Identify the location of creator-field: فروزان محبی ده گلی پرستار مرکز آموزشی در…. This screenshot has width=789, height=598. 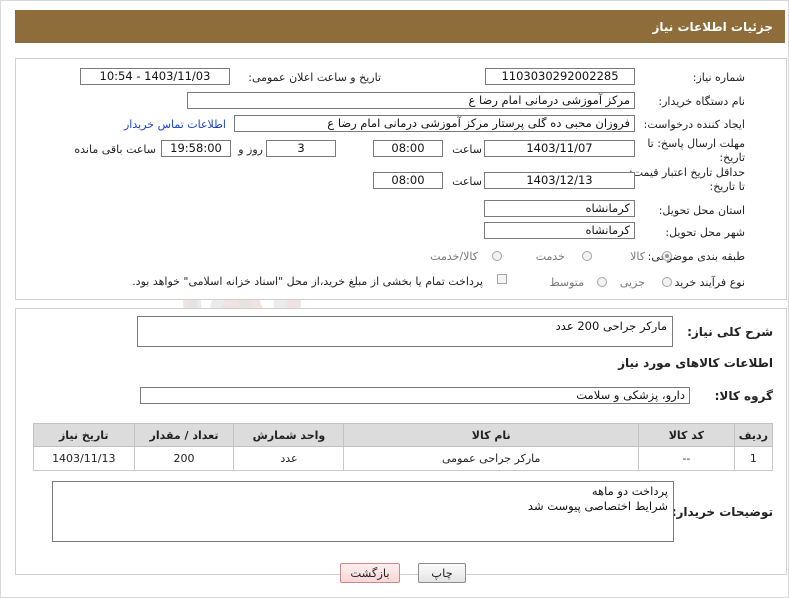
(434, 123).